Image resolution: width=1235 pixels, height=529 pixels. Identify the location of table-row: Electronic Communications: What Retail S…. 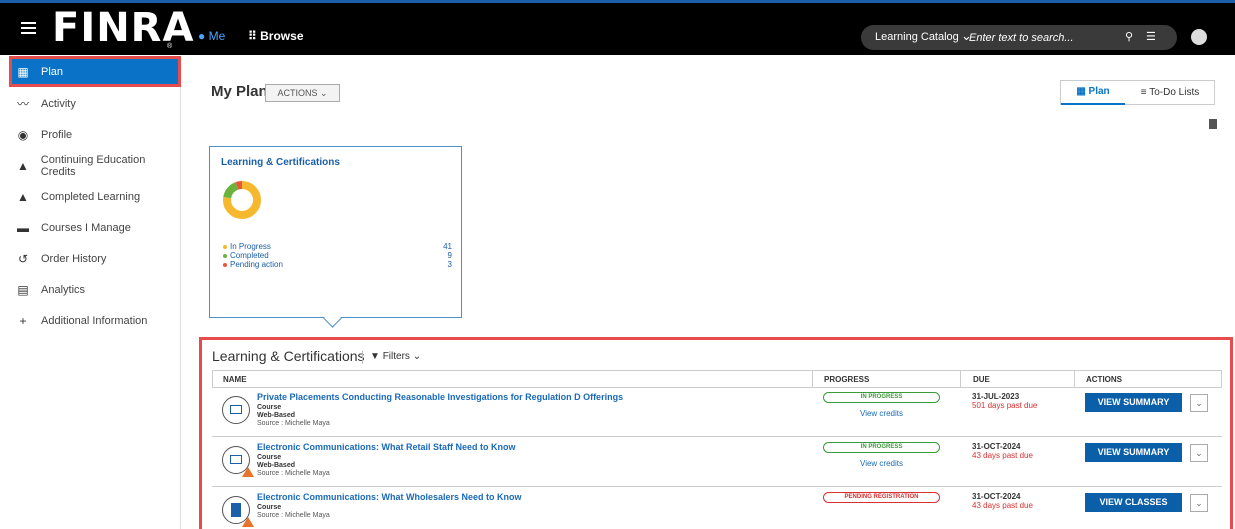
(717, 462).